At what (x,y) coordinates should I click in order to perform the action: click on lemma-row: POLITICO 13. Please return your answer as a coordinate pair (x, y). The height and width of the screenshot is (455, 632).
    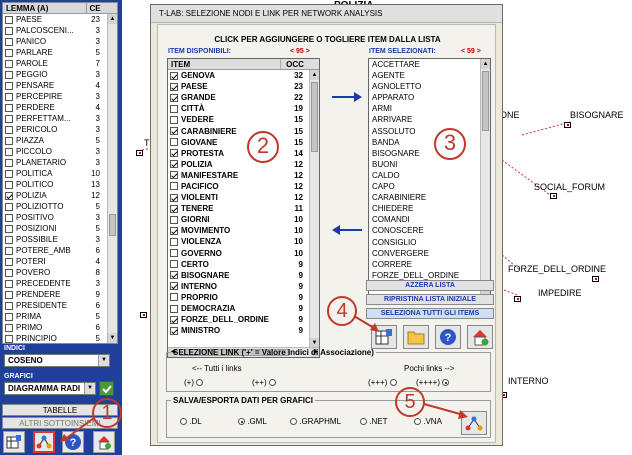
    Looking at the image, I should click on (60, 184).